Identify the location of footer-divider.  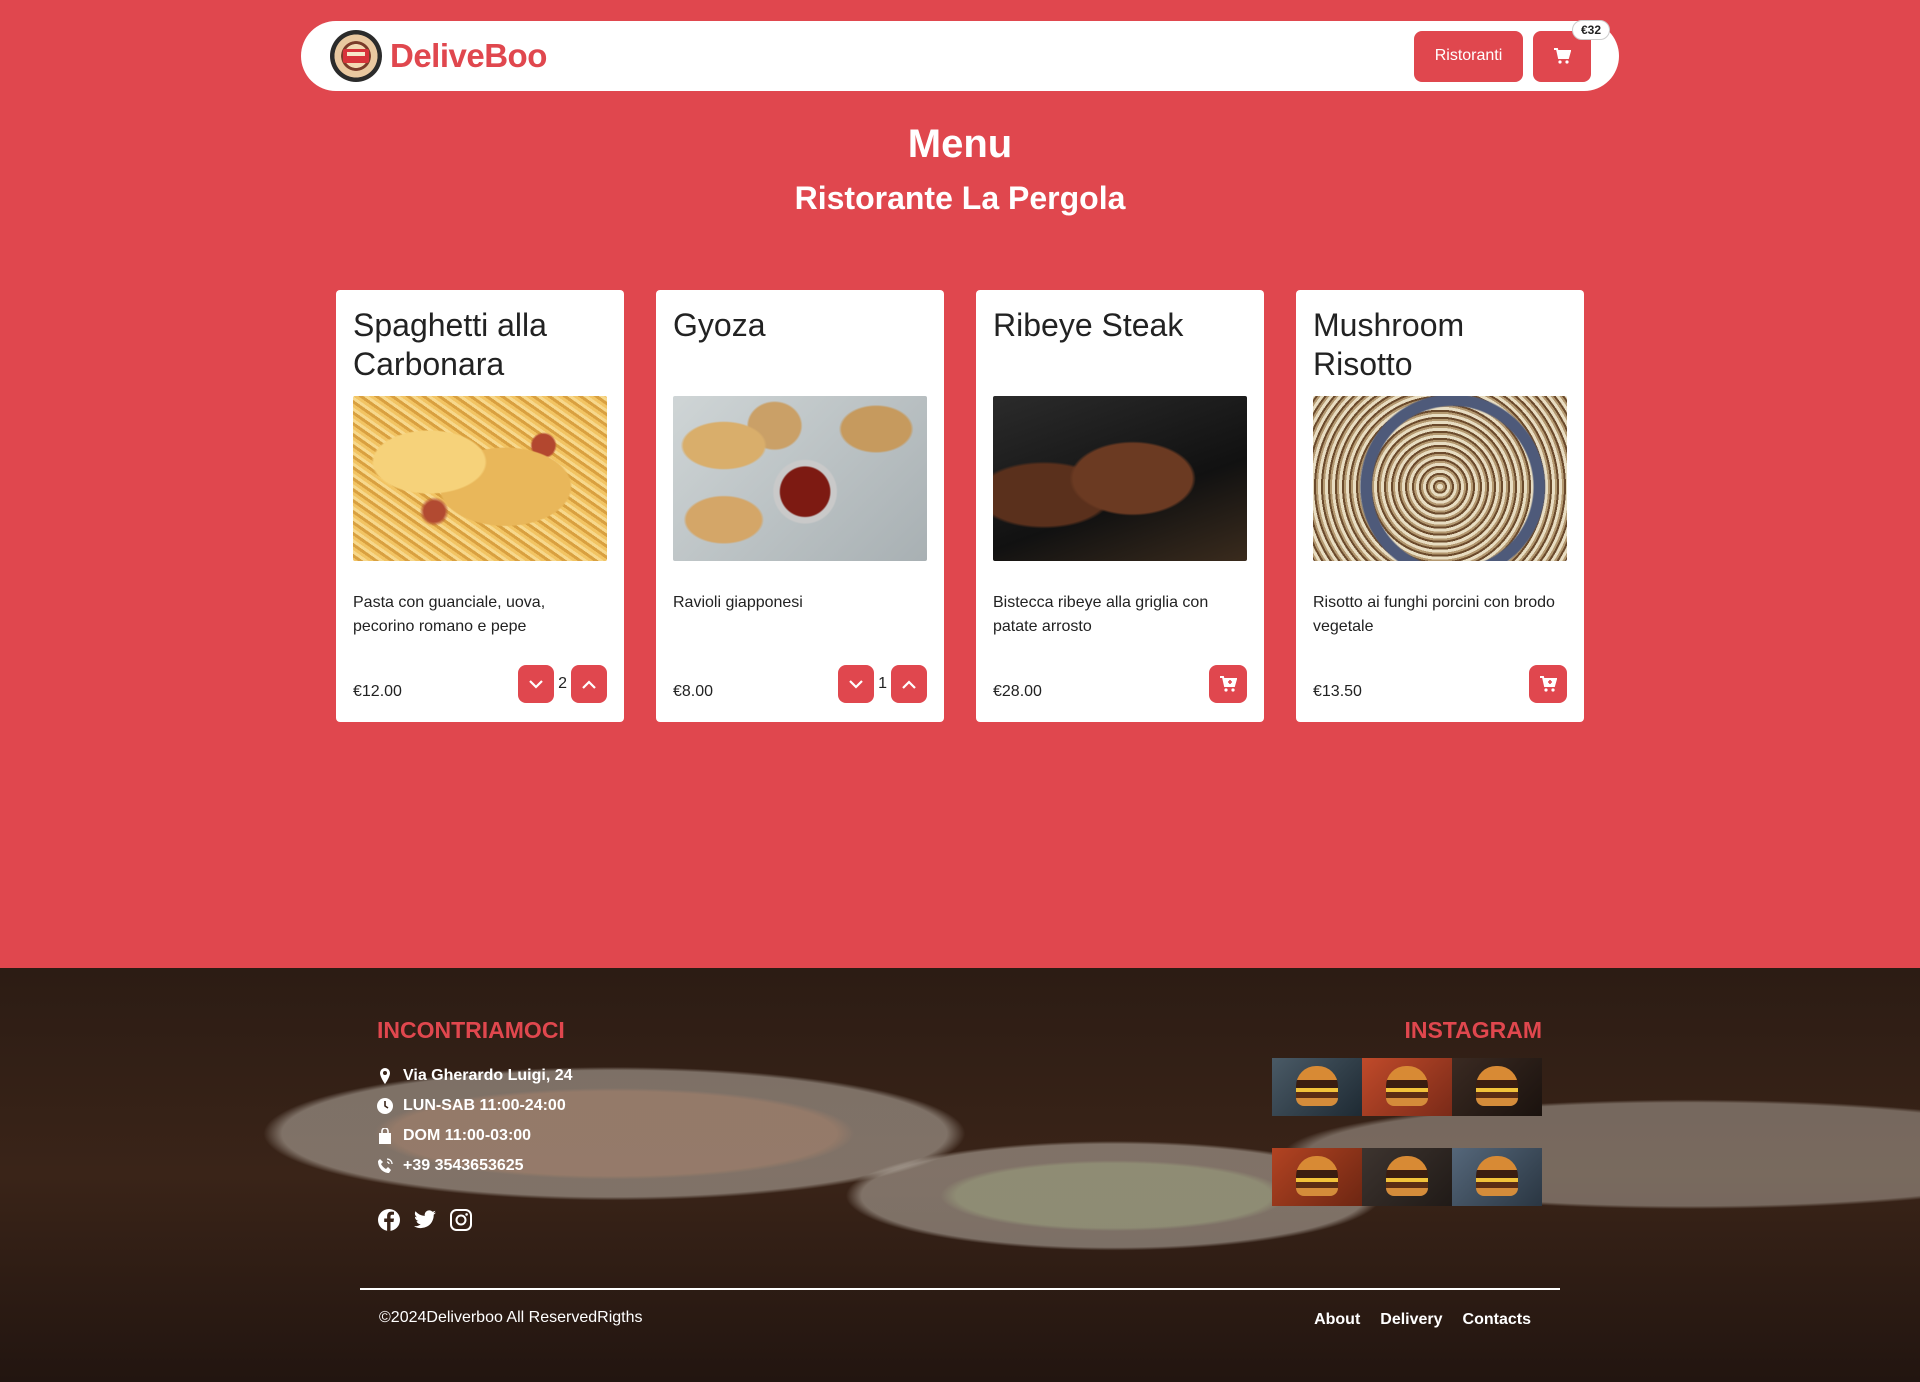
(960, 1289).